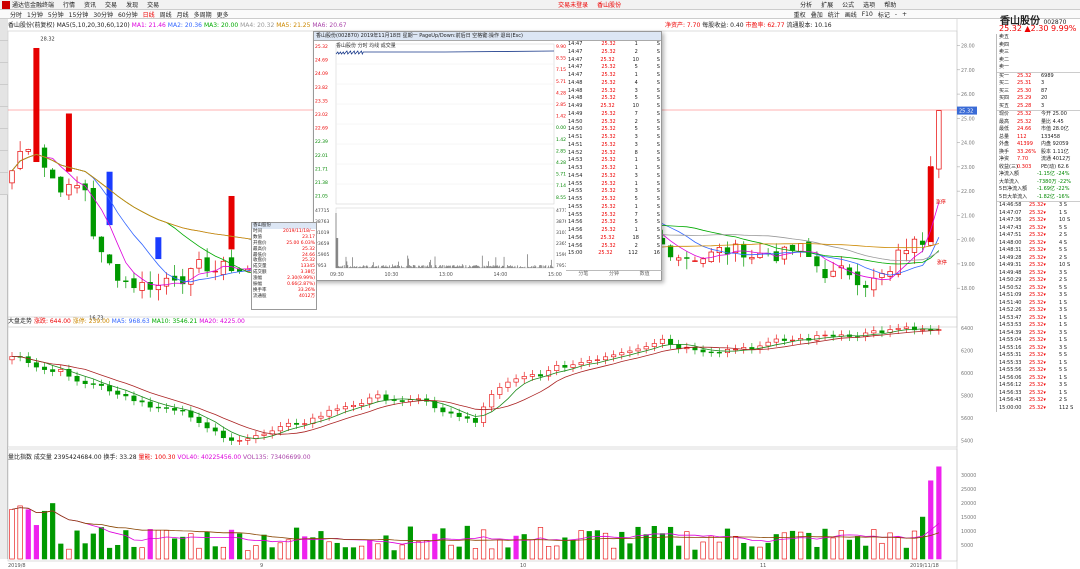 This screenshot has width=1080, height=569. Describe the element at coordinates (1035, 220) in the screenshot. I see `trade-row: 14:47:36 25.32▾ 10 S` at that location.